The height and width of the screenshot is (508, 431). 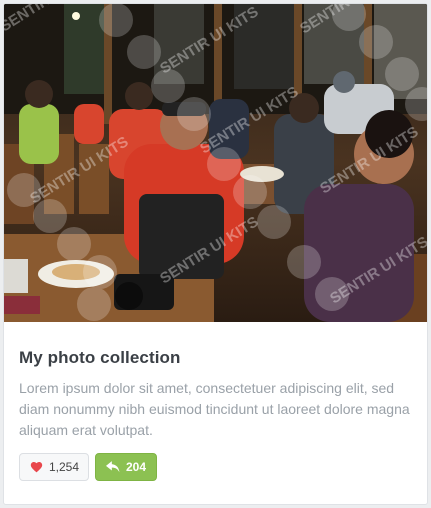 I want to click on heart-icon, so click(x=36, y=467).